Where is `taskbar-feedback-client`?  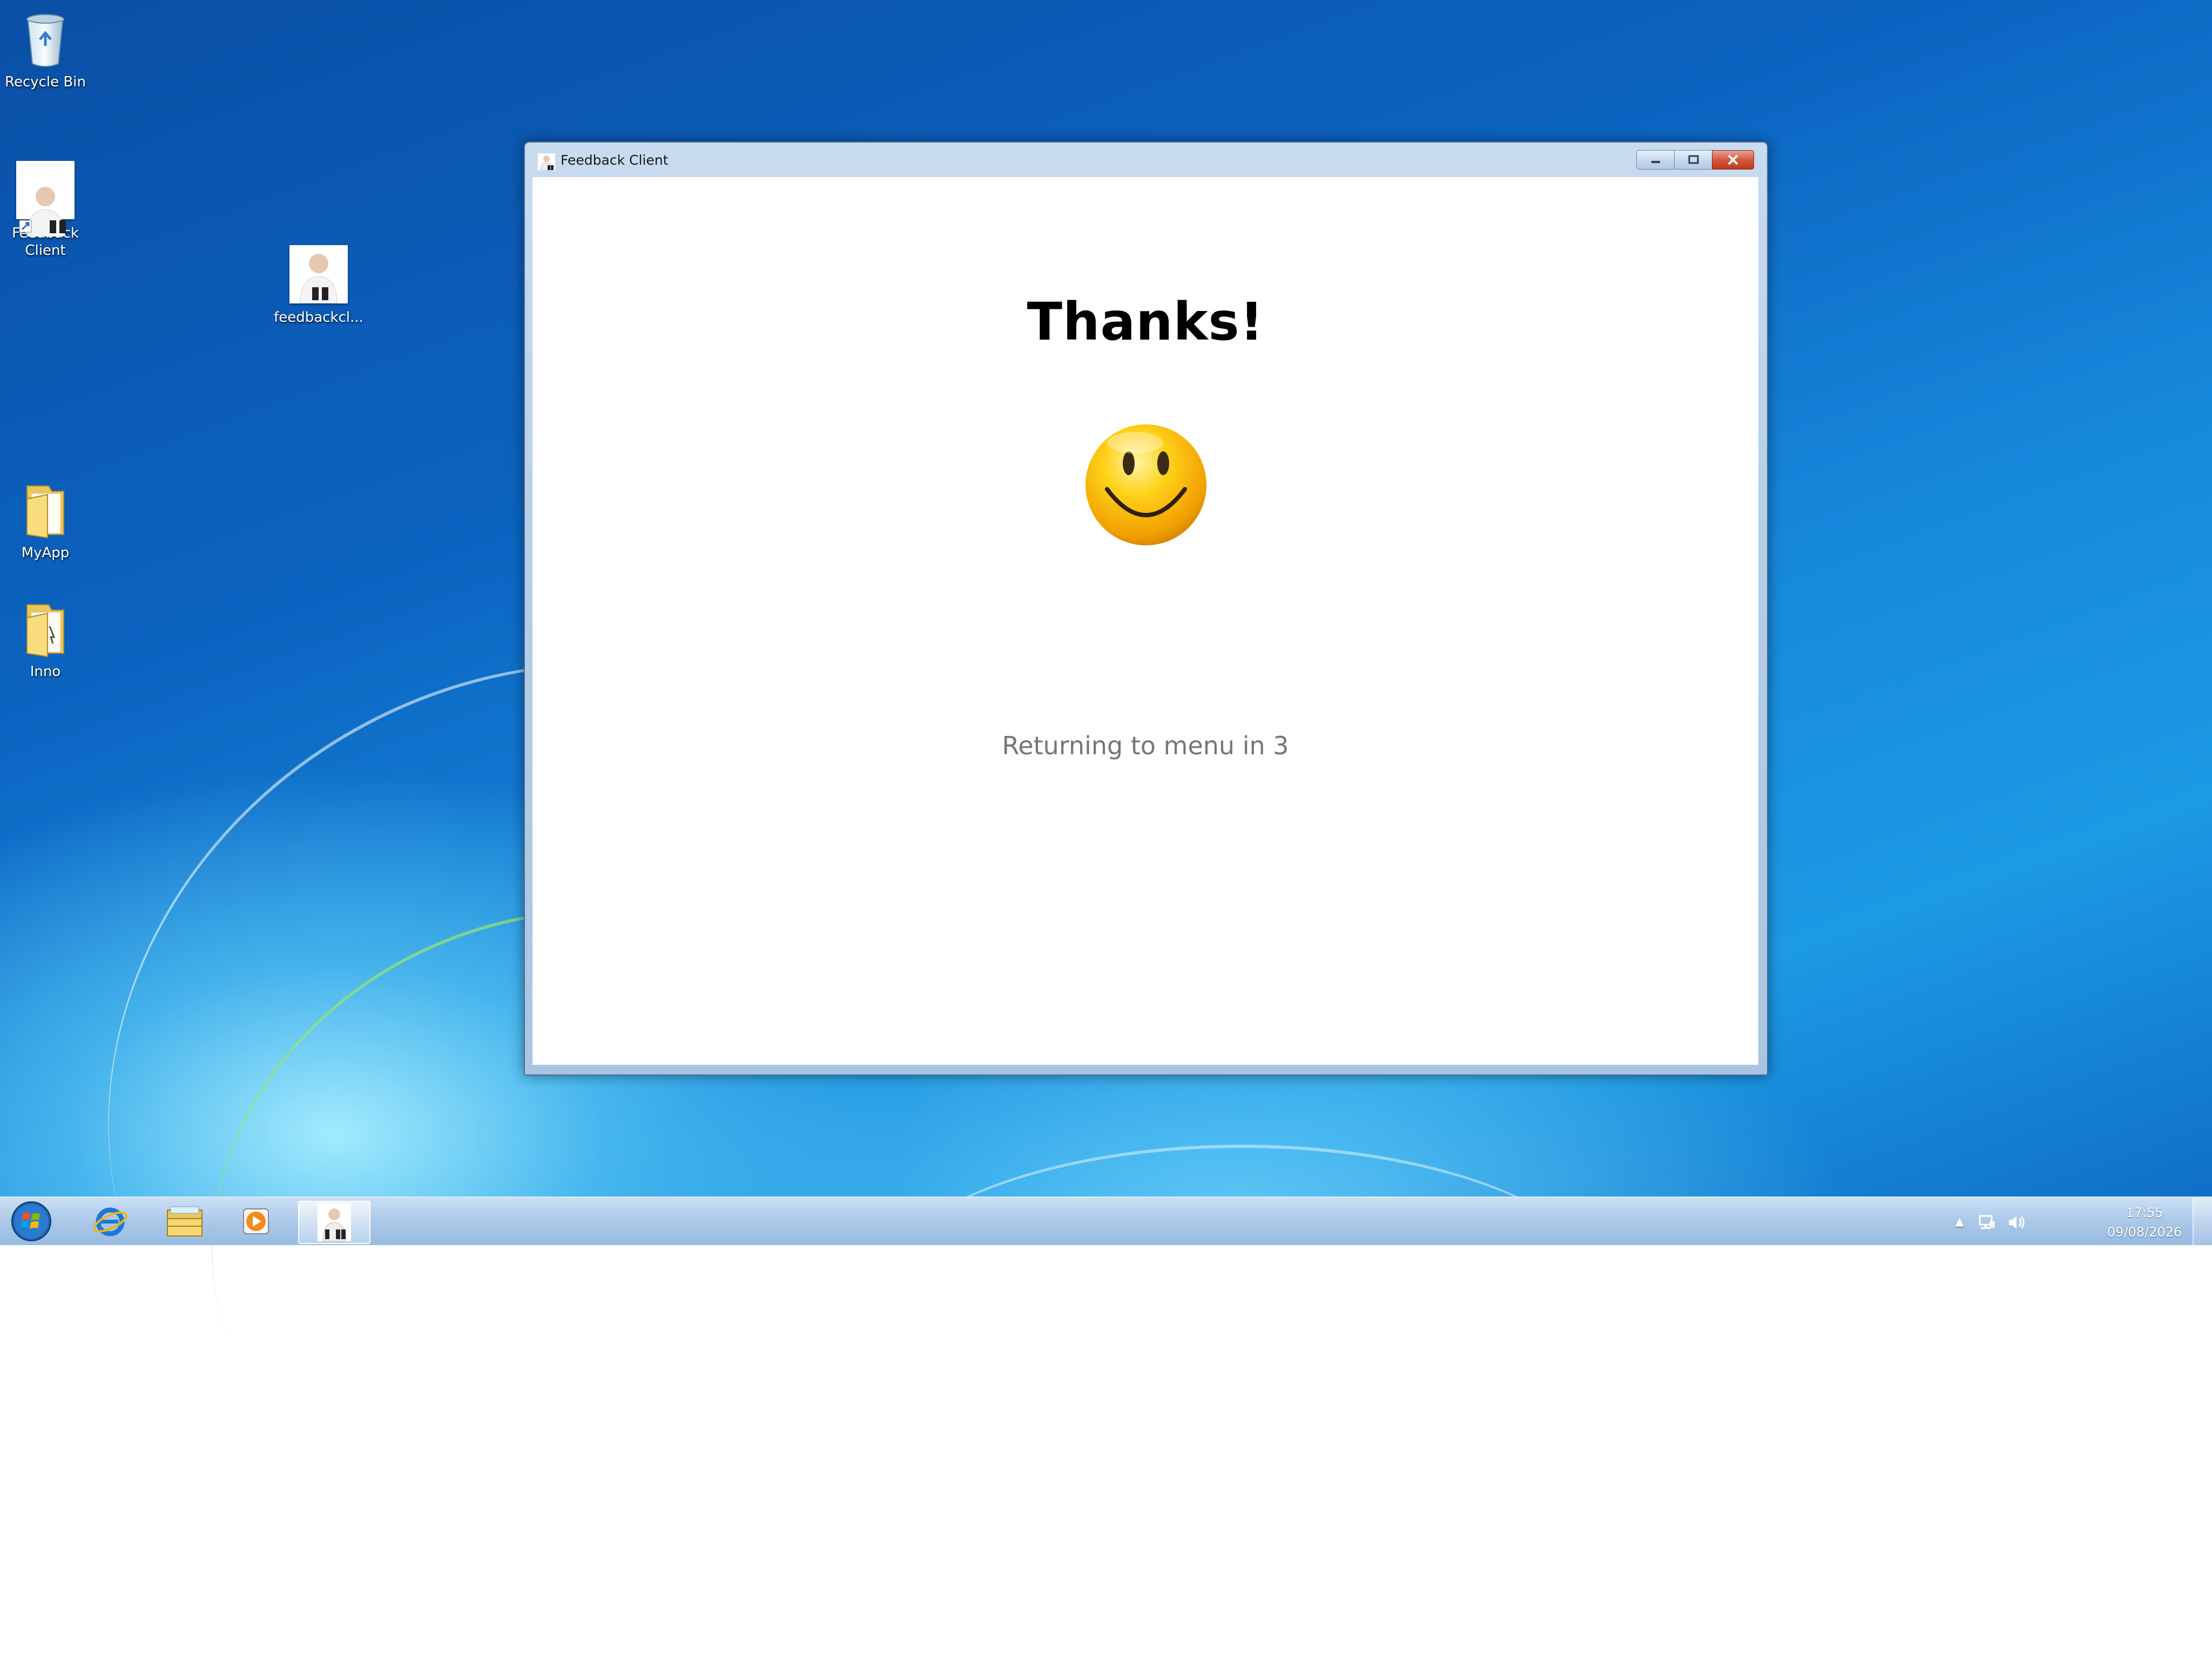 taskbar-feedback-client is located at coordinates (334, 1222).